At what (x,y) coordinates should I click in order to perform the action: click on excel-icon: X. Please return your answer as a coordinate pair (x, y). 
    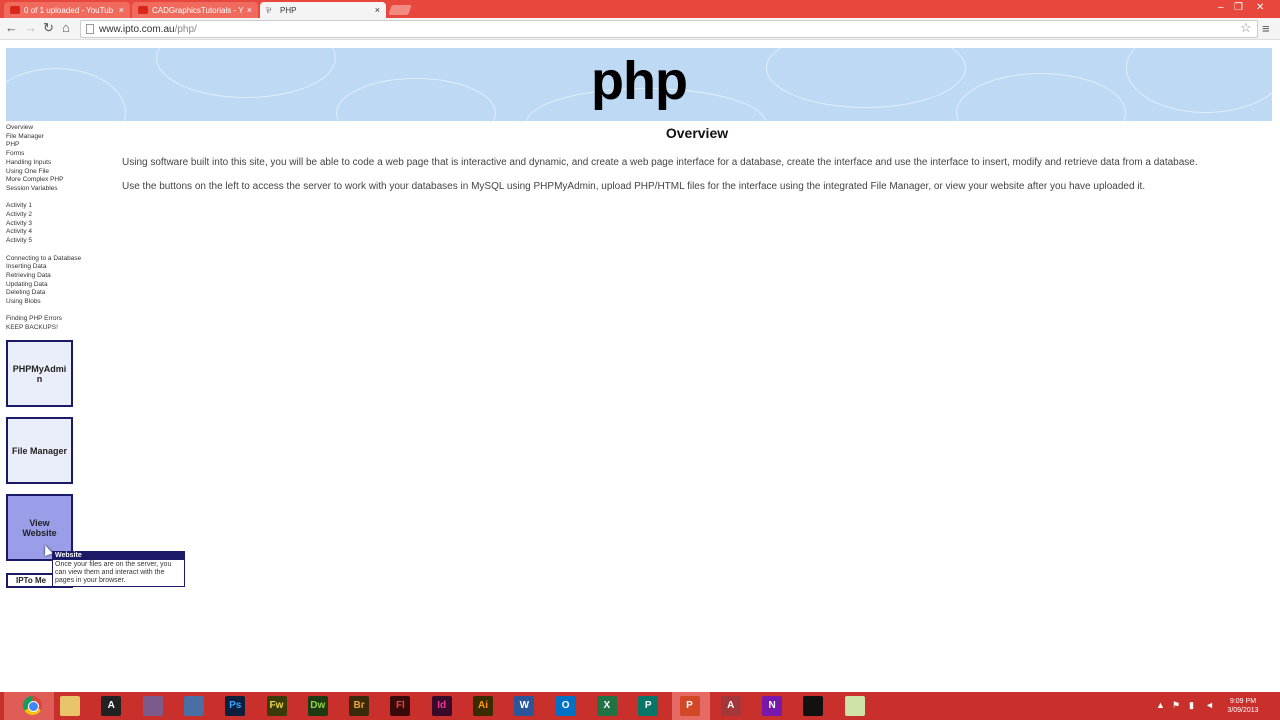
    Looking at the image, I should click on (606, 706).